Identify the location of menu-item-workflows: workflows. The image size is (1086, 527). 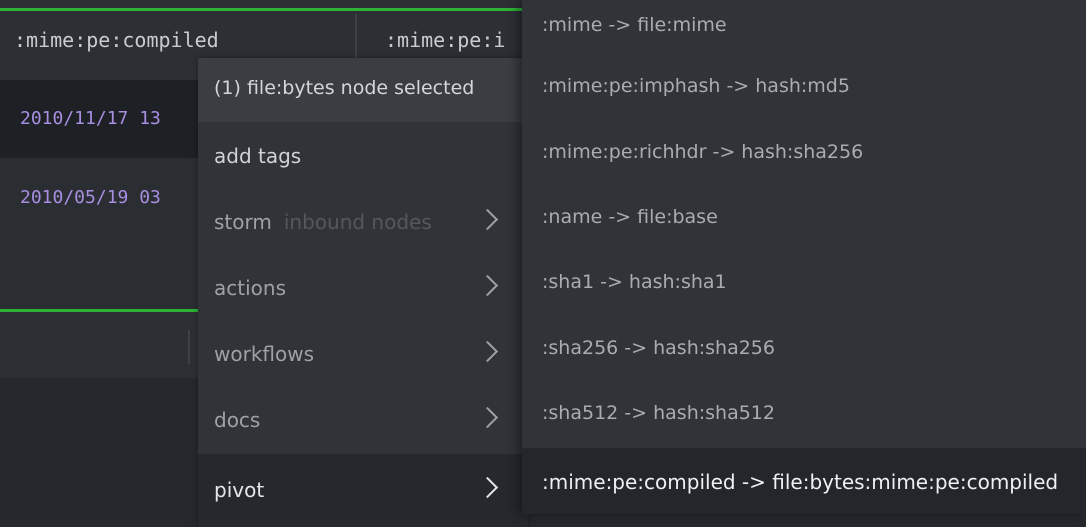
(363, 355).